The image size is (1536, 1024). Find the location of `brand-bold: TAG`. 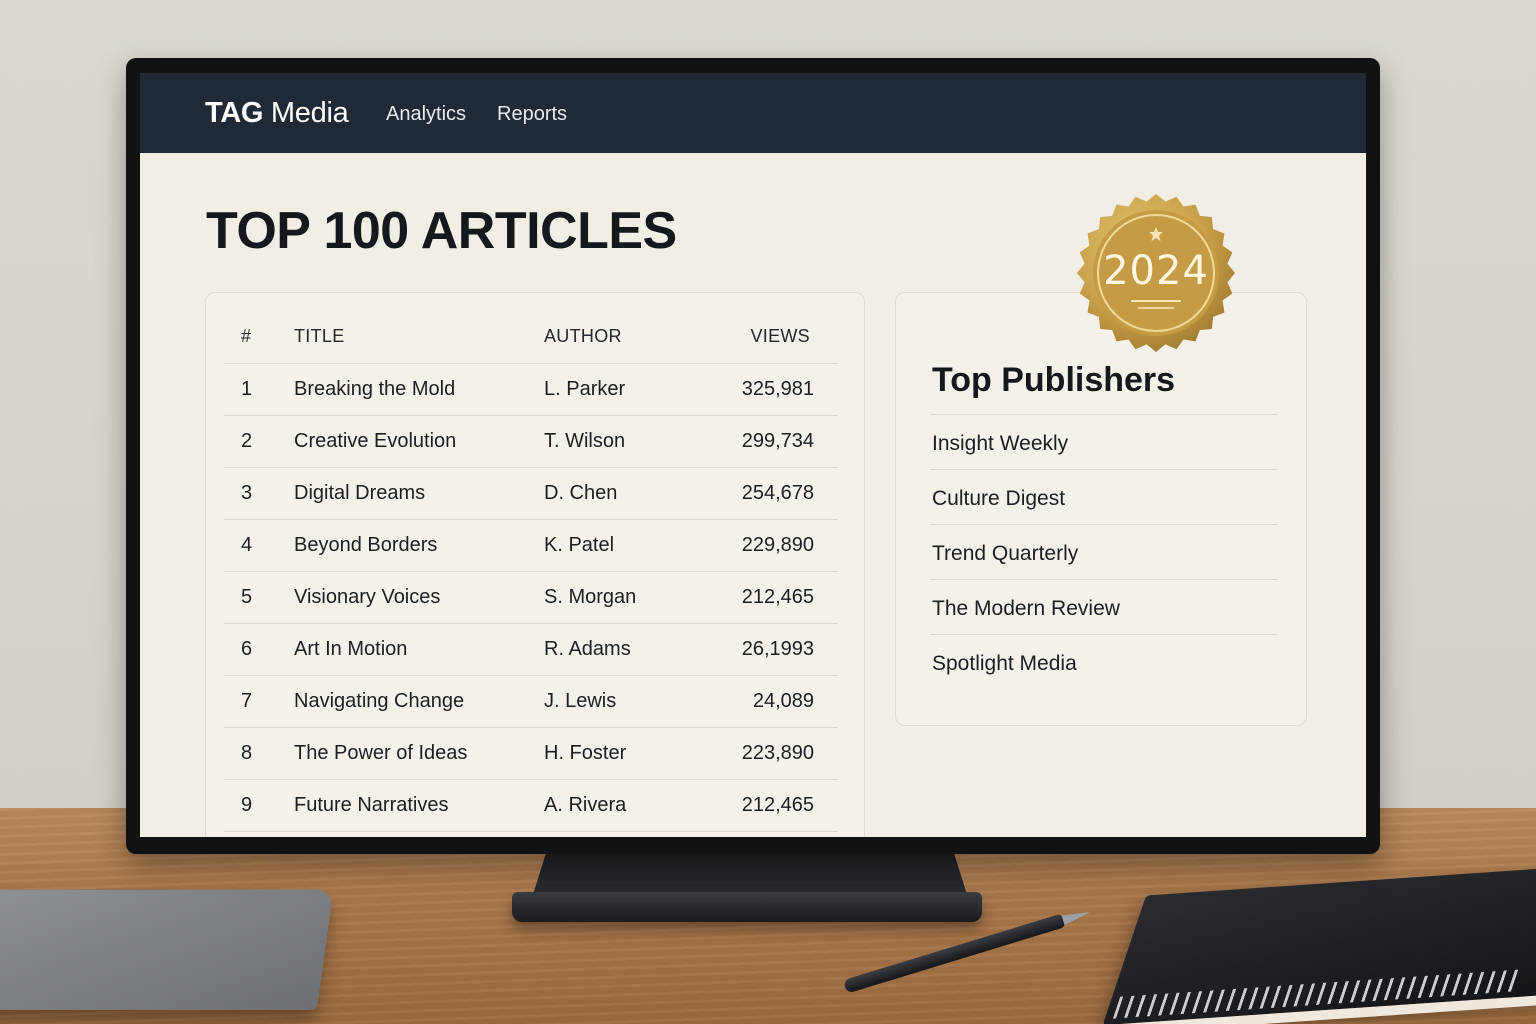

brand-bold: TAG is located at coordinates (234, 113).